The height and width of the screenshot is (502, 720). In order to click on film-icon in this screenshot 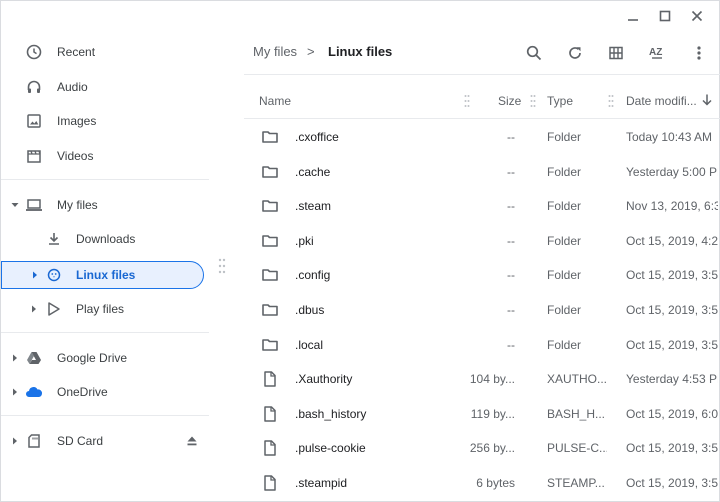, I will do `click(34, 156)`.